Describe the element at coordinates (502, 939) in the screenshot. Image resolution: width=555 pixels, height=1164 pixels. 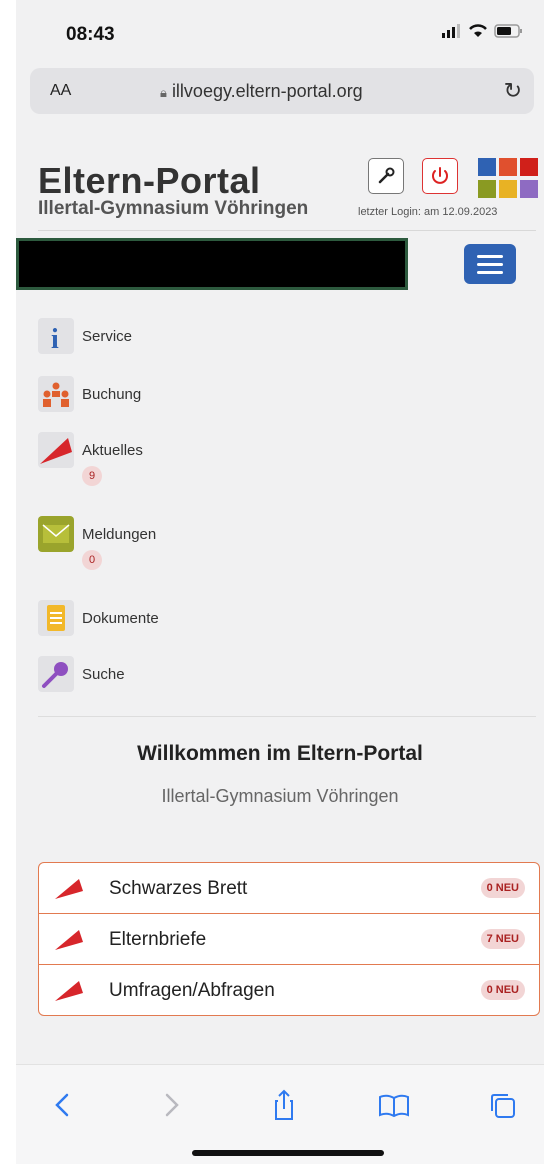
I see `new-count-badge: 7 NEU` at that location.